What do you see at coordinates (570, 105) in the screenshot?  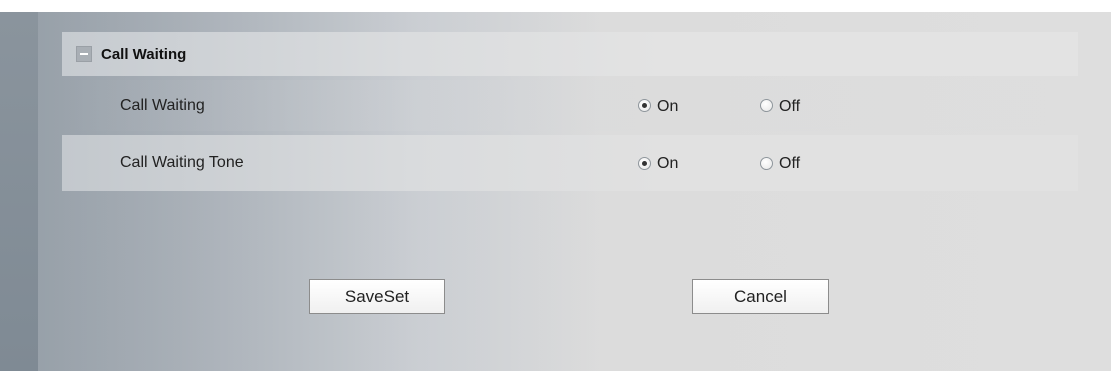 I see `setting-row-call-waiting: Call Waiting On Off` at bounding box center [570, 105].